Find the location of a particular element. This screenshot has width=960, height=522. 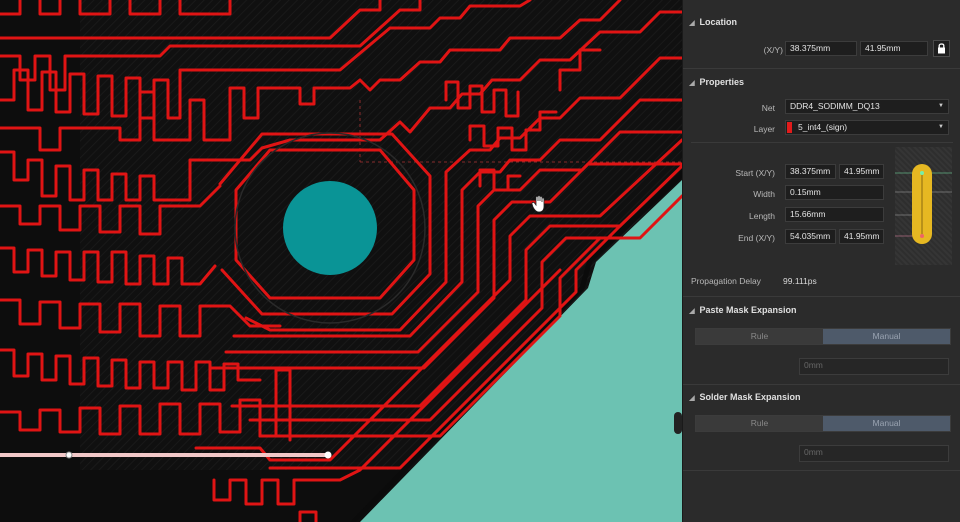

start-x-field: 38.375mm is located at coordinates (810, 171).